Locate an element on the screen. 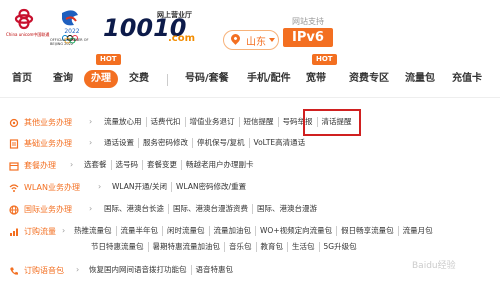 The image size is (500, 285). region-selector: 山东 is located at coordinates (251, 40).